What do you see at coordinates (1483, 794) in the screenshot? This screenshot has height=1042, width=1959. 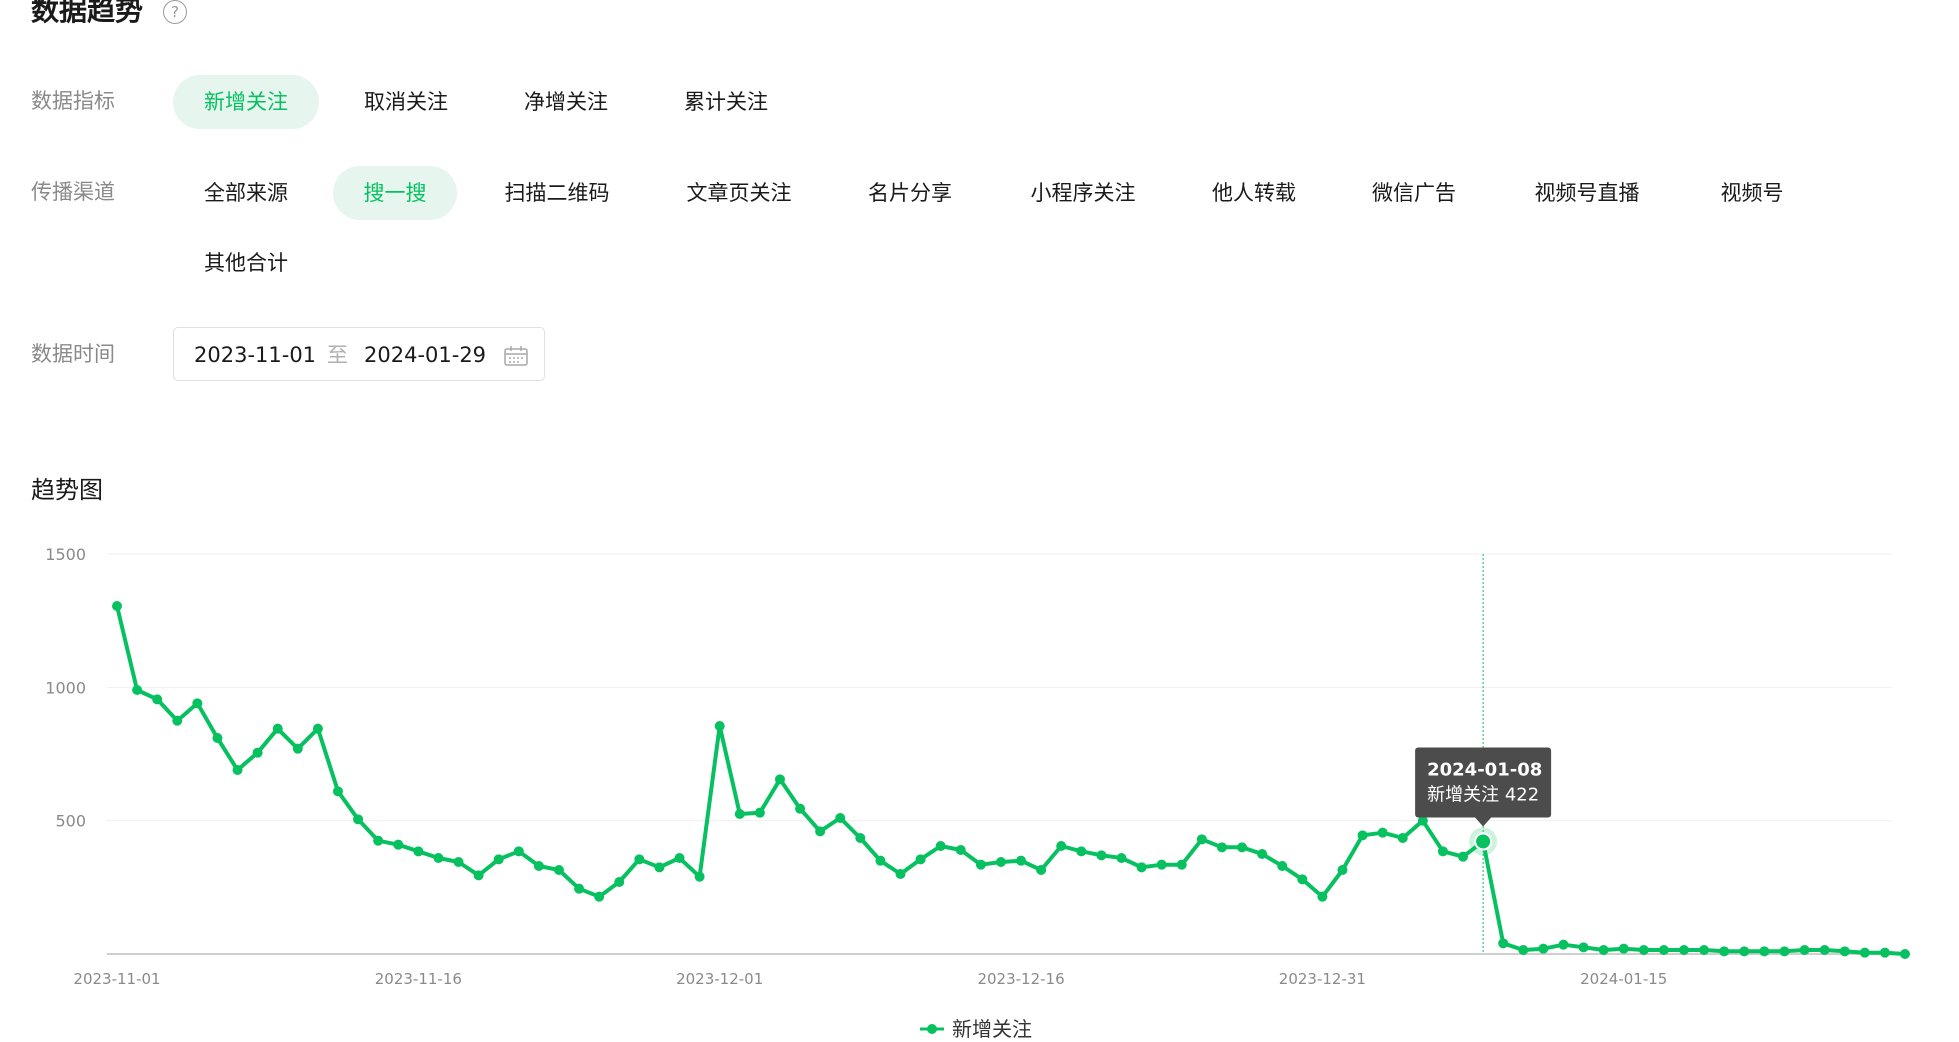 I see `tooltip-value: 新增关注 422` at bounding box center [1483, 794].